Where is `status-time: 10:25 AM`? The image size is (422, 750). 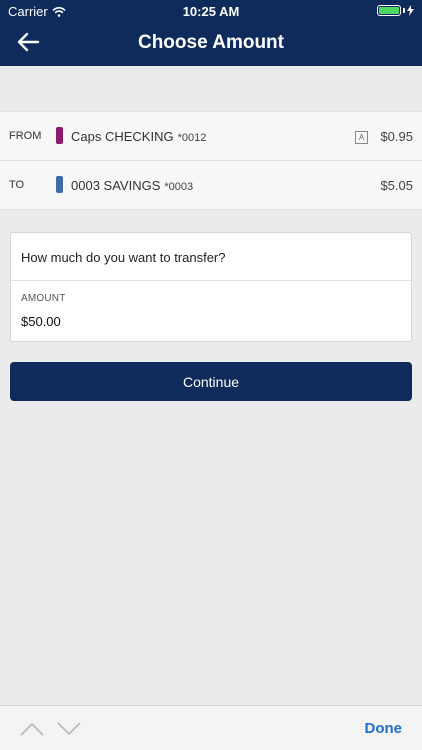 status-time: 10:25 AM is located at coordinates (211, 11).